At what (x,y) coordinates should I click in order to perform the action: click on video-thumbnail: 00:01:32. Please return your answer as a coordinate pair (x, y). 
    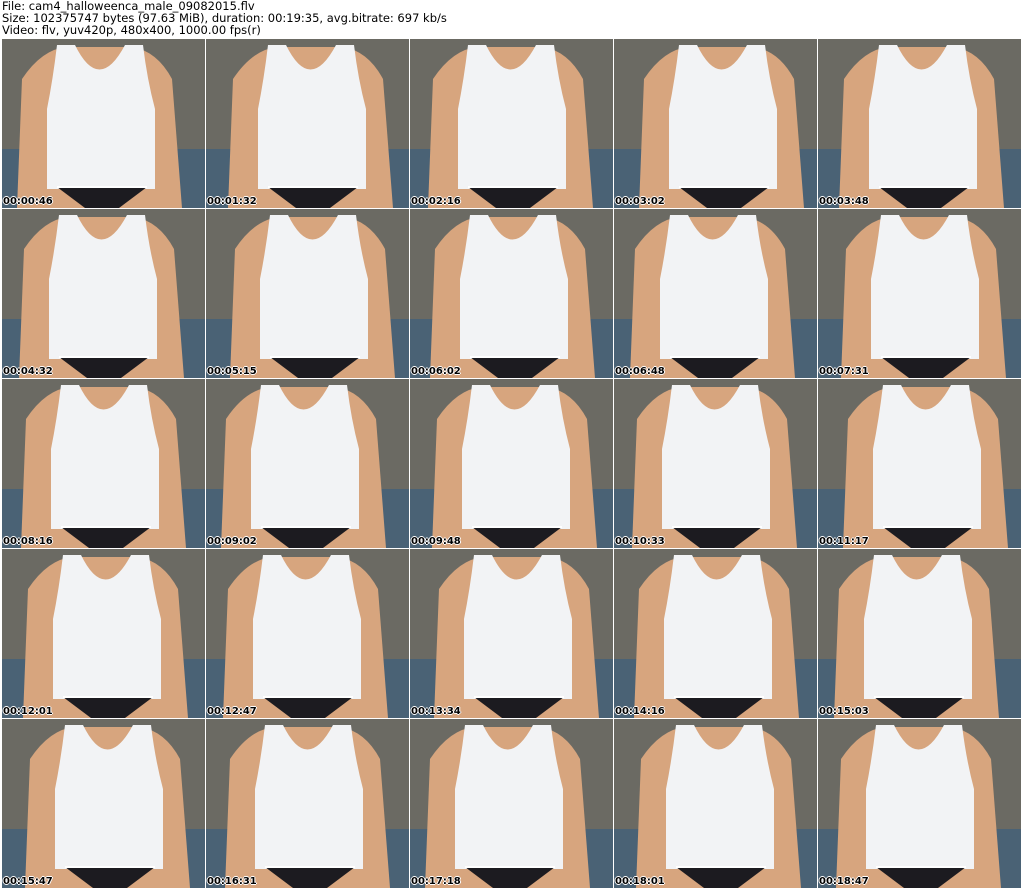
    Looking at the image, I should click on (307, 123).